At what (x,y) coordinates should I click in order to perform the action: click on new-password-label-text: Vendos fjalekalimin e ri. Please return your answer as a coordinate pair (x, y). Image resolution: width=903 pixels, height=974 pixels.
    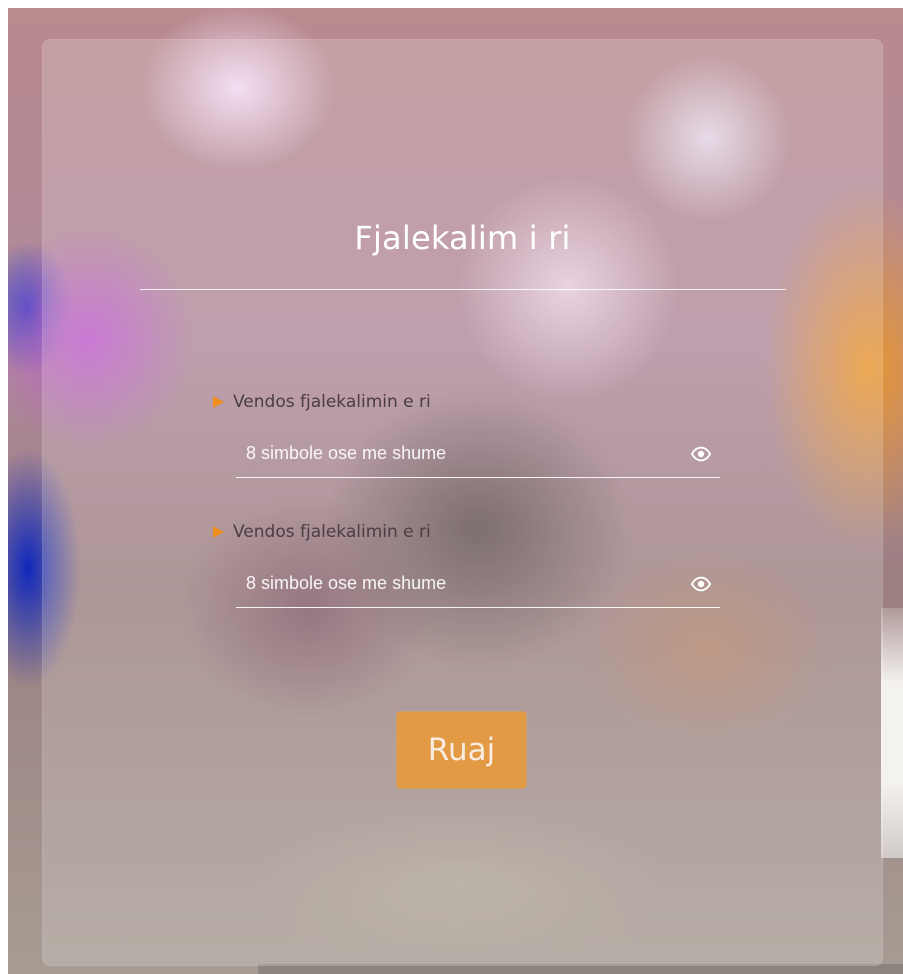
    Looking at the image, I should click on (332, 402).